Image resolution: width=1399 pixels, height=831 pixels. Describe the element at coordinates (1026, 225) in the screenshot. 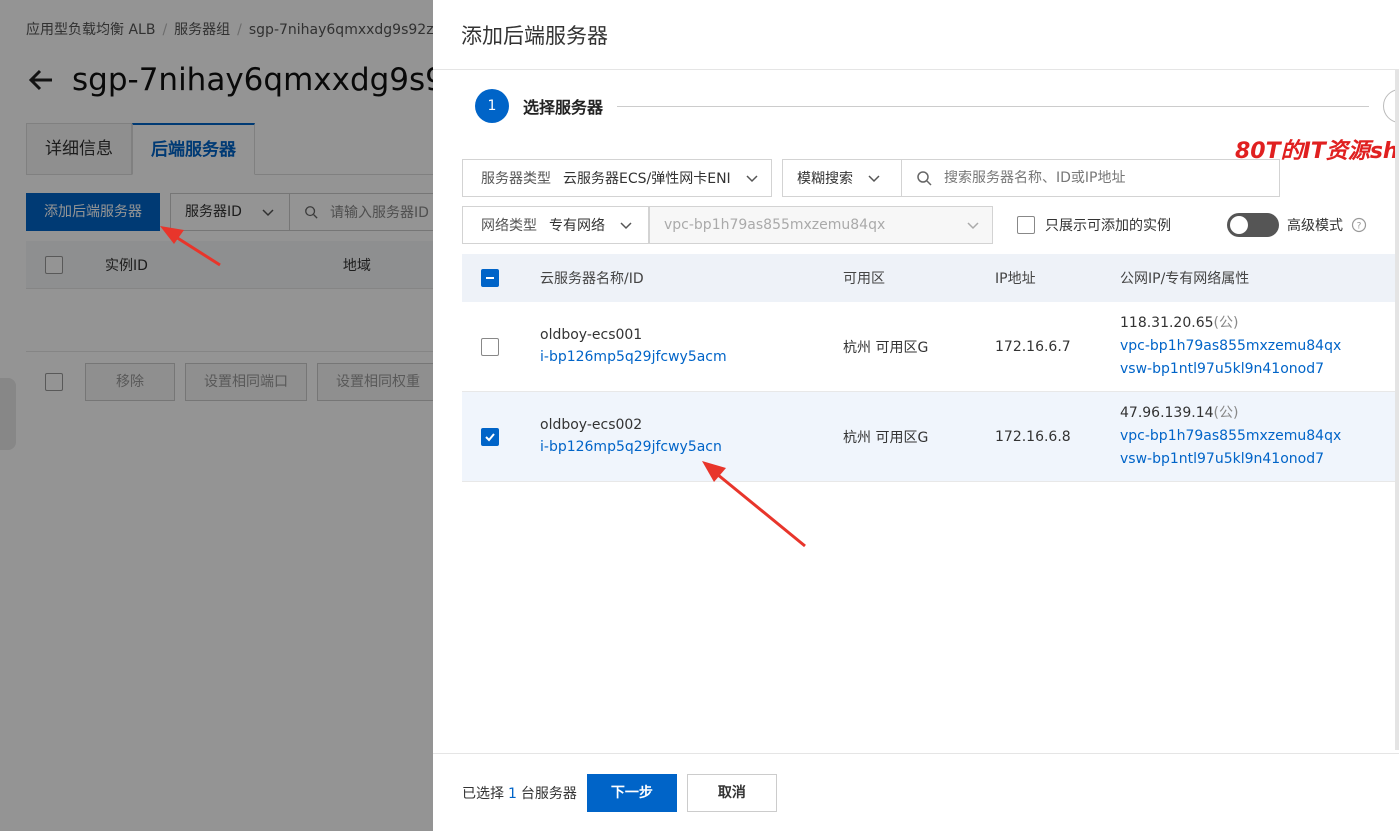

I see `only-addable-box` at that location.